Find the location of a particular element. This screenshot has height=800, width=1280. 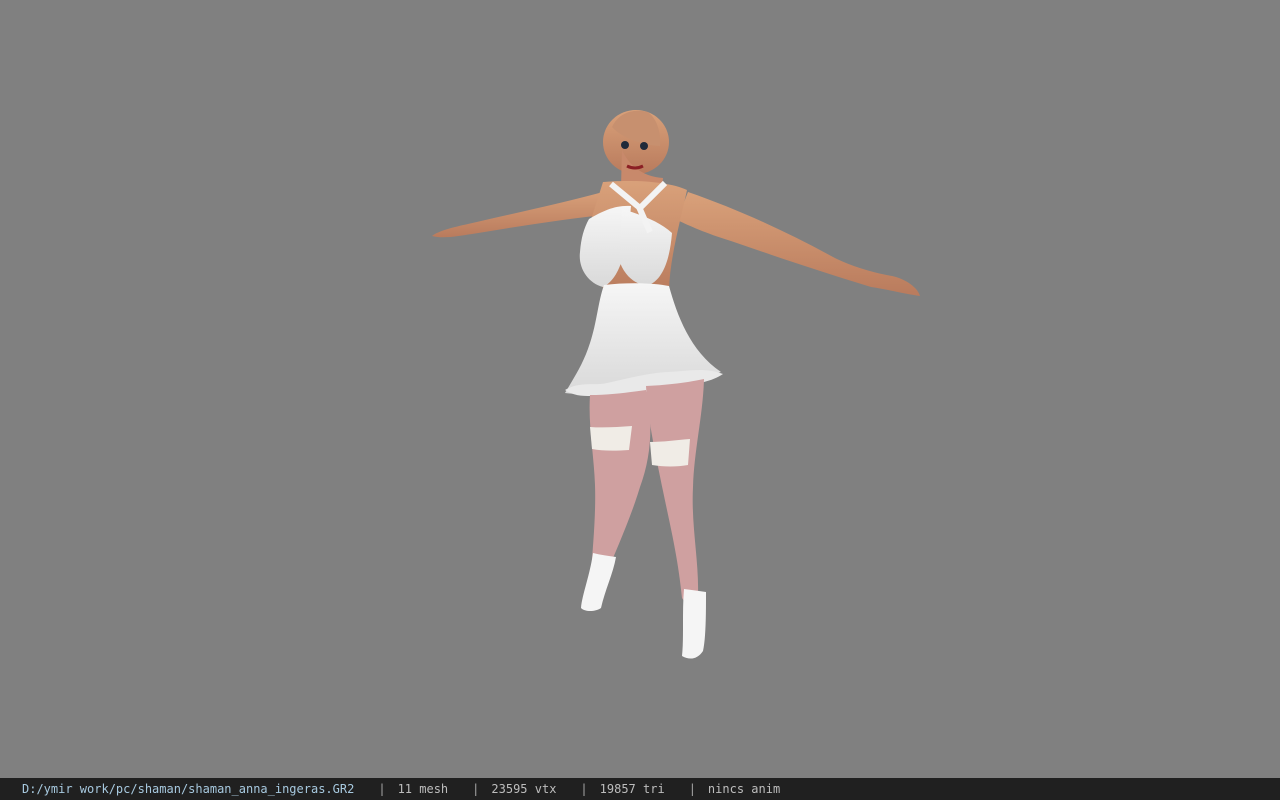

status-mesh-count: 11 mesh is located at coordinates (423, 789).